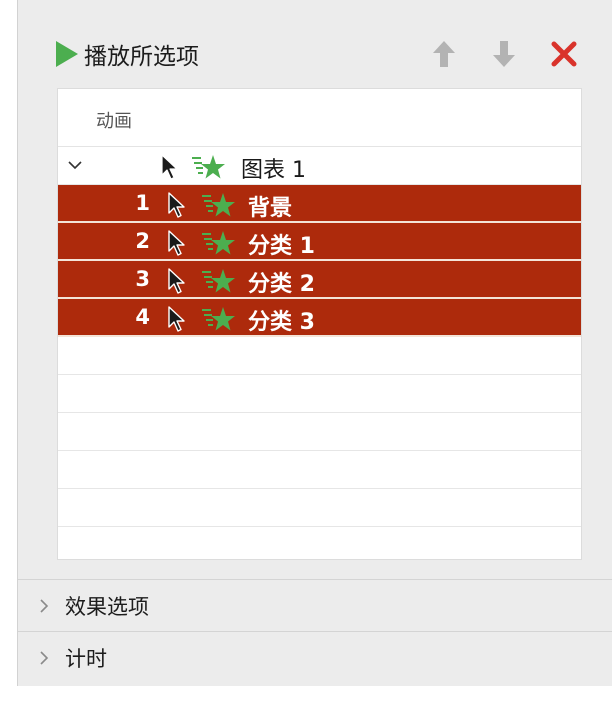 This screenshot has width=612, height=716. What do you see at coordinates (319, 204) in the screenshot?
I see `animation-item-row: 1 背景` at bounding box center [319, 204].